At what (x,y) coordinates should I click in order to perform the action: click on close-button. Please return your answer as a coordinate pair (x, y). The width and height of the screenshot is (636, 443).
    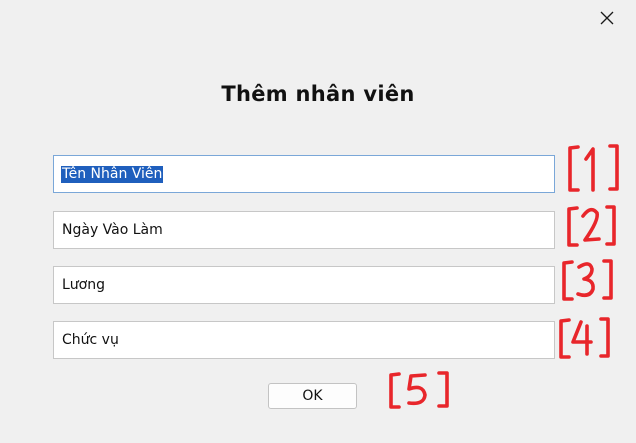
    Looking at the image, I should click on (607, 18).